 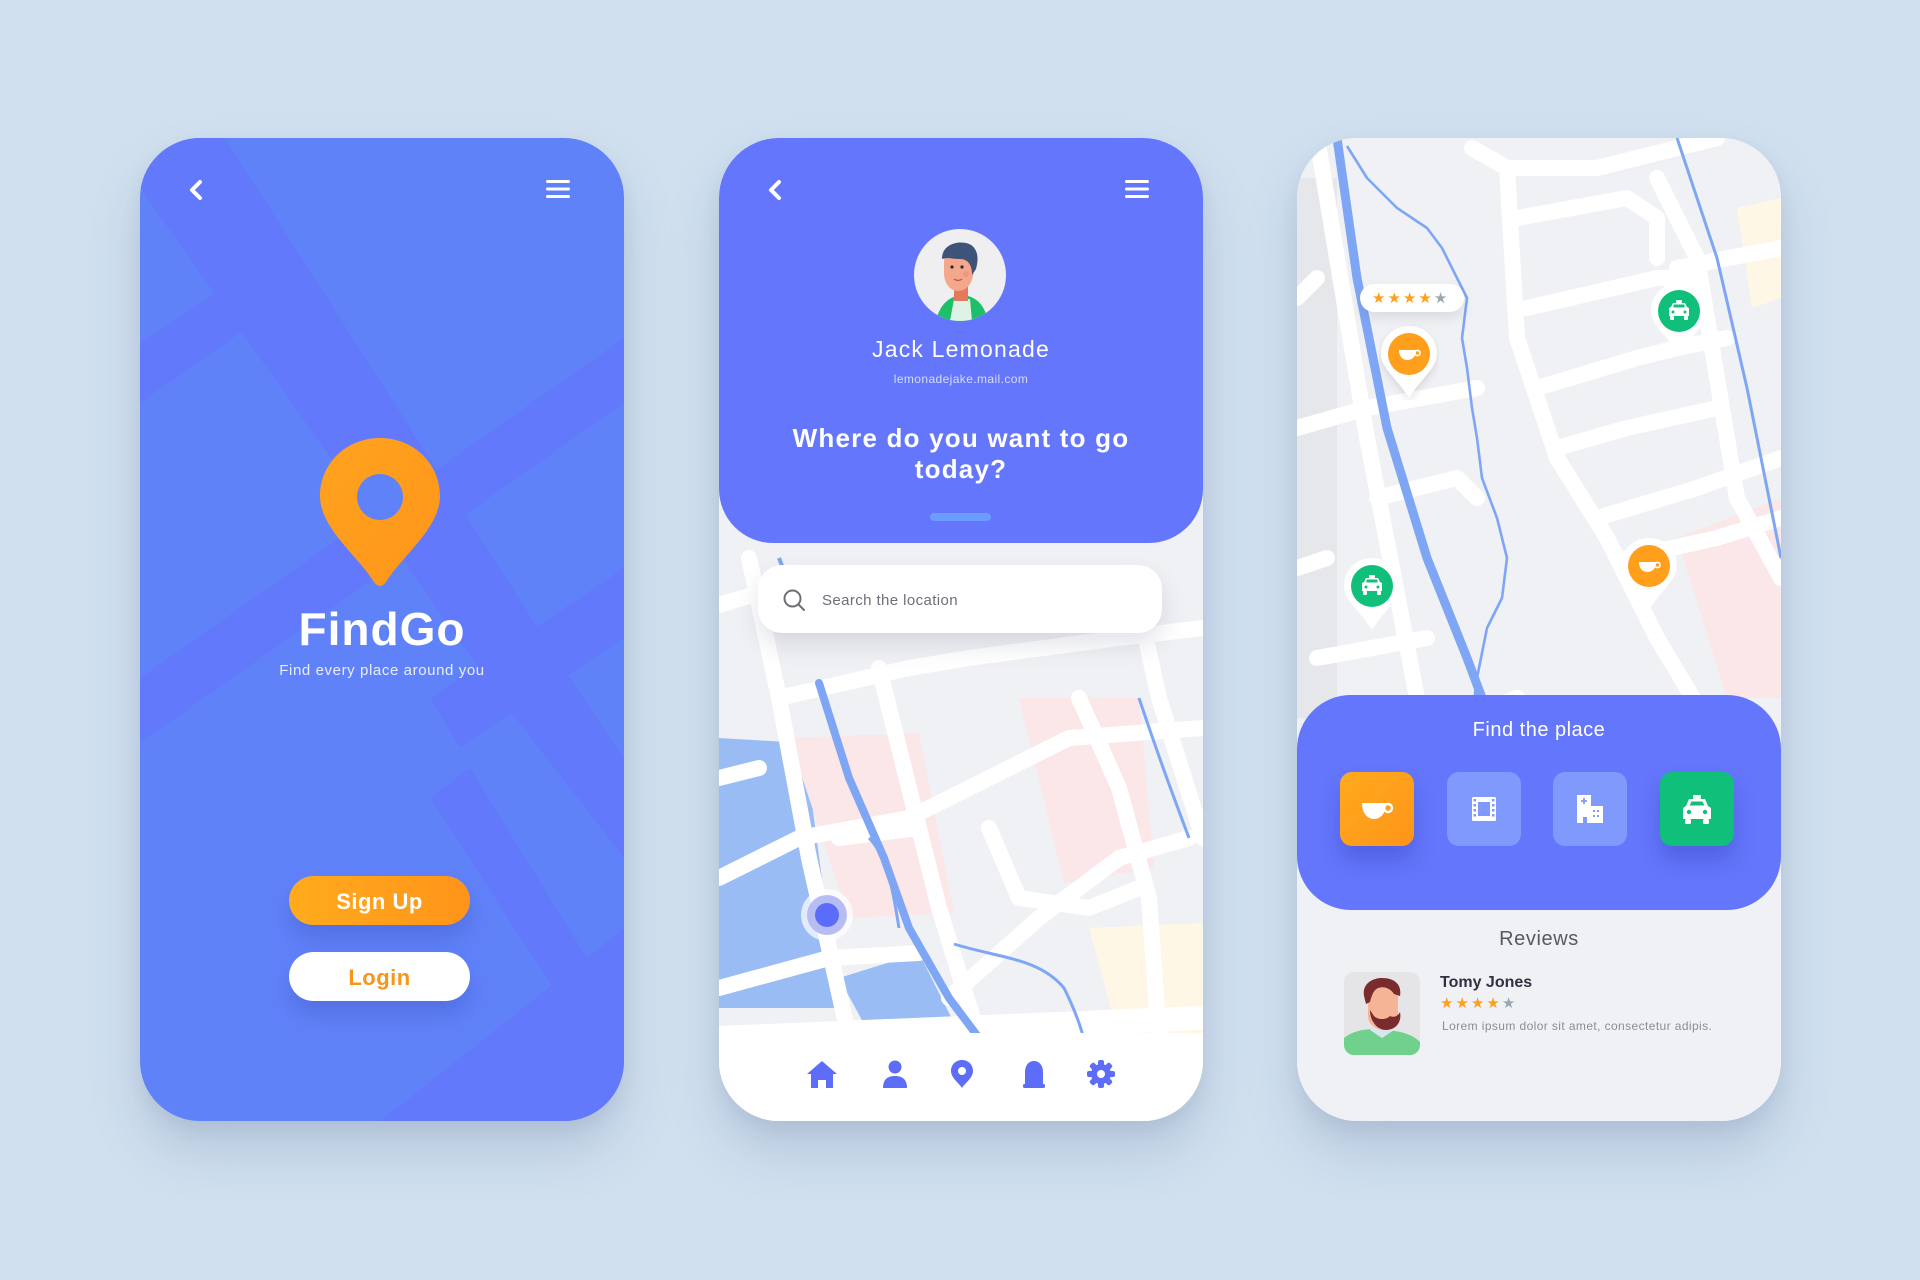 I want to click on category-cinema-button, so click(x=1484, y=809).